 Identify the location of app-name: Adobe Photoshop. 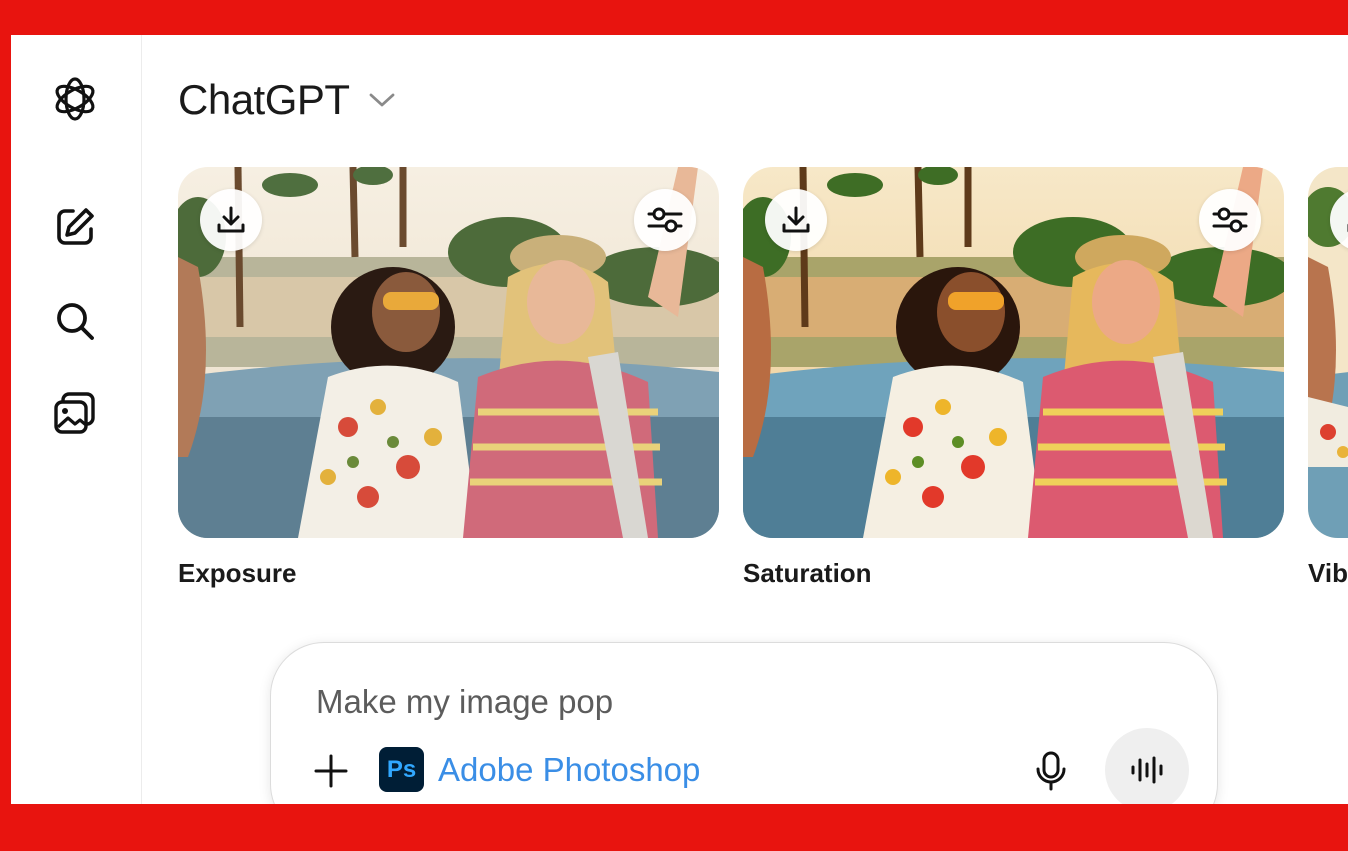
(569, 769).